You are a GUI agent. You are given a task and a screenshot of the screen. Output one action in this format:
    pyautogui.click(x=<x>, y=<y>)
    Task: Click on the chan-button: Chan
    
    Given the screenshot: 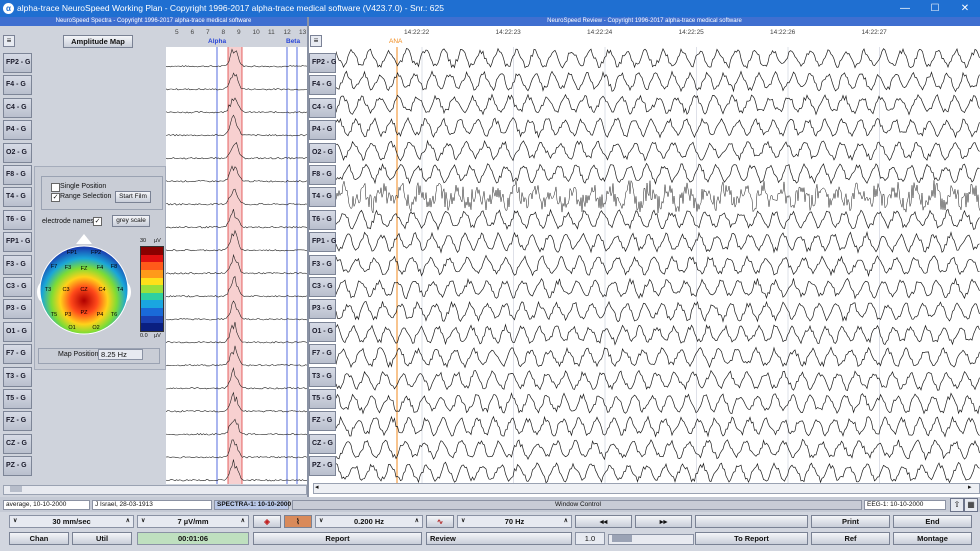 What is the action you would take?
    pyautogui.click(x=39, y=538)
    